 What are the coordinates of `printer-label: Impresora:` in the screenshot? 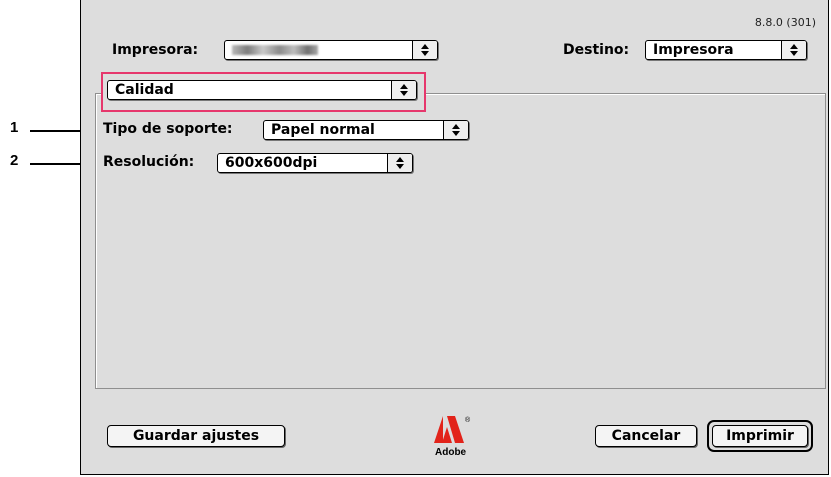 It's located at (155, 50).